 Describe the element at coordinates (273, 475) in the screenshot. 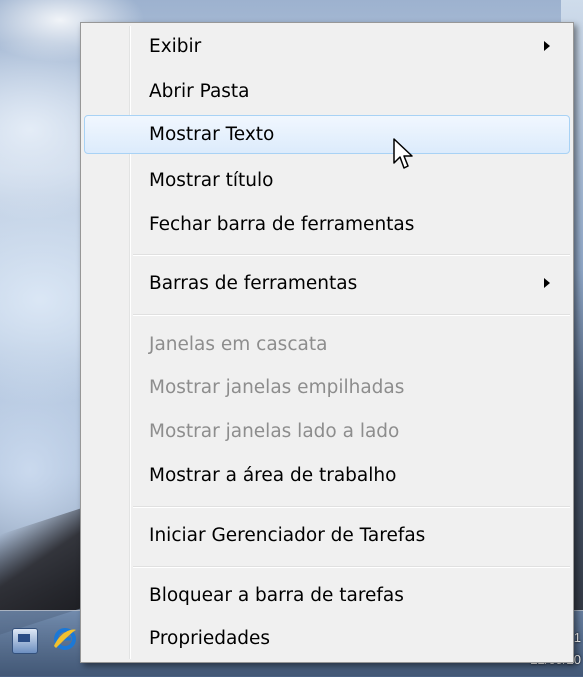

I see `menu-item-label: Mostrar a área de trabalho` at that location.